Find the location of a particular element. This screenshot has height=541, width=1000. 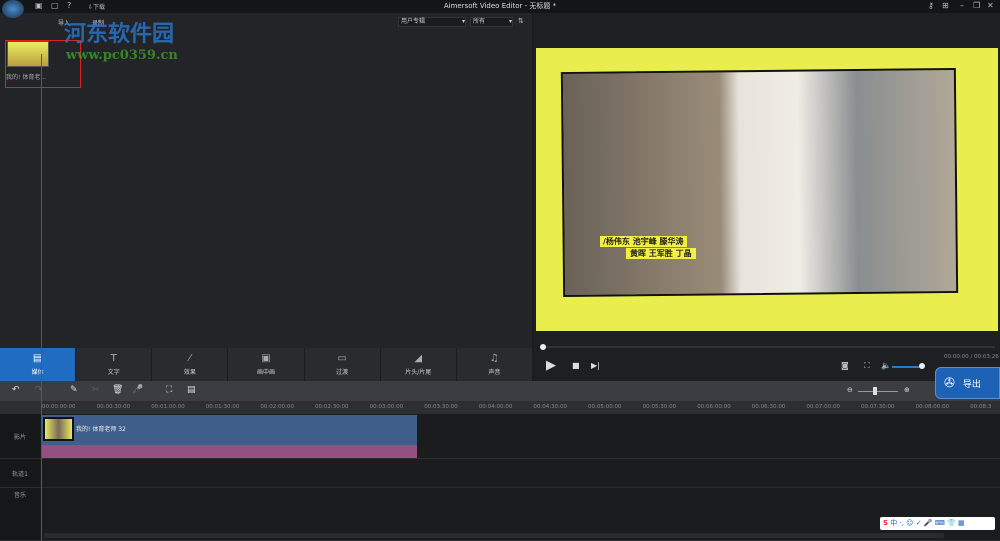

zoom-handle is located at coordinates (875, 391).